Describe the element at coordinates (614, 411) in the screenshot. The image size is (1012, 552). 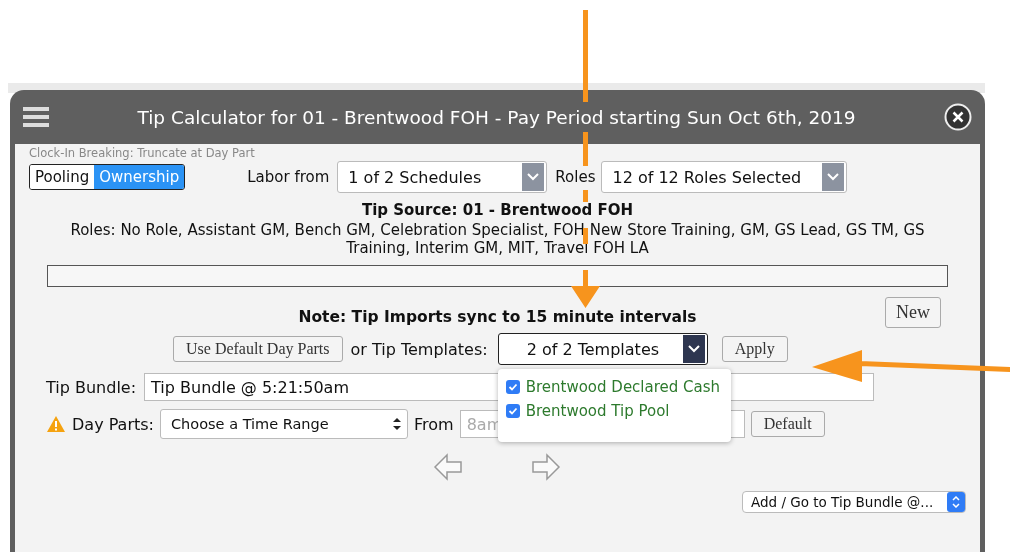
I see `template-option: Brentwood Tip Pool` at that location.